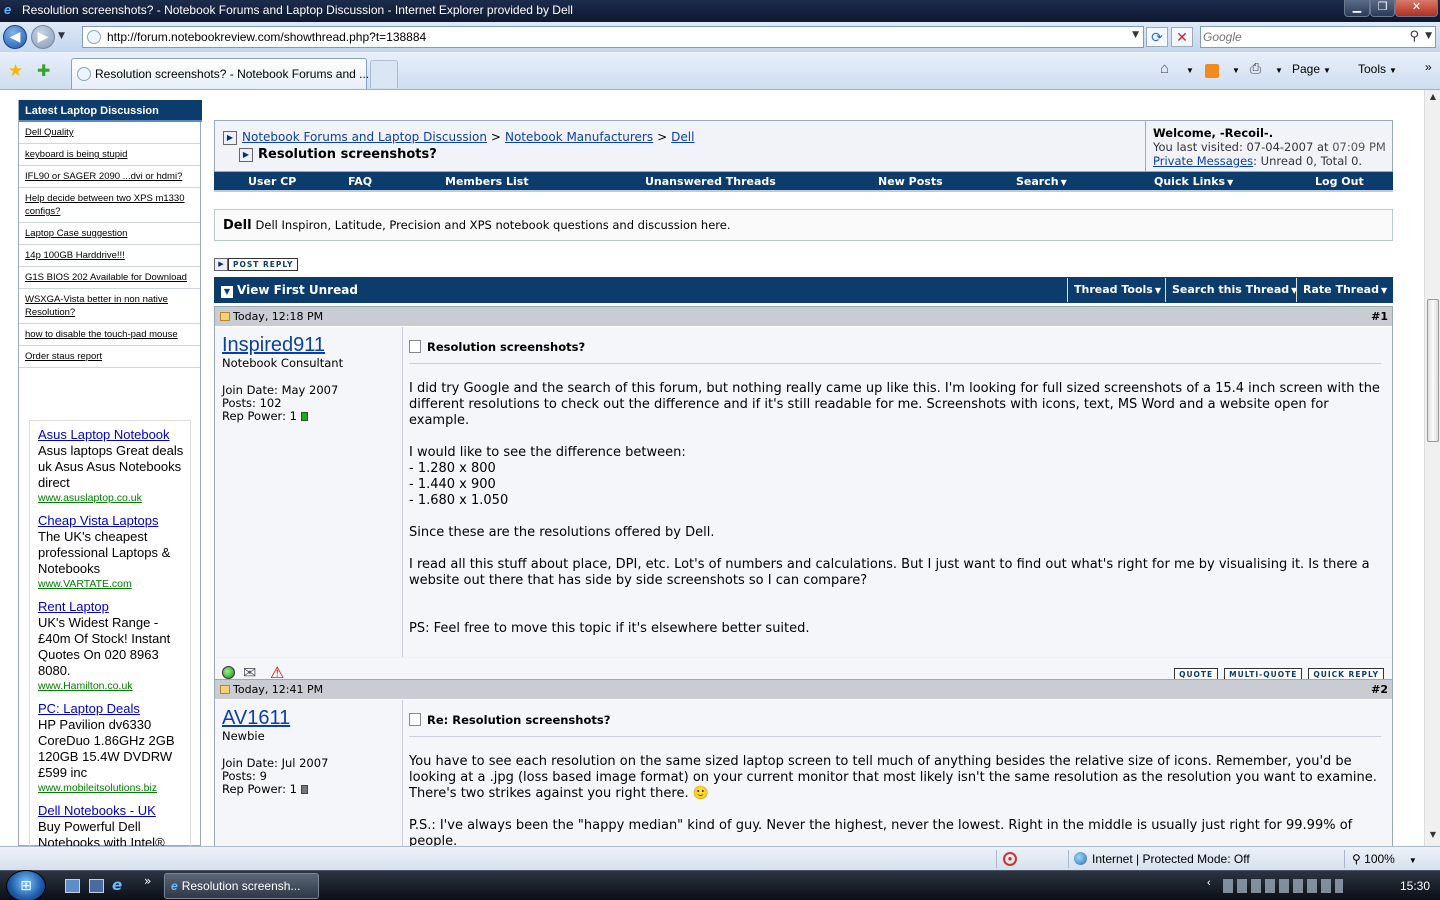 The height and width of the screenshot is (900, 1440). What do you see at coordinates (682, 137) in the screenshot?
I see `breadcrumb-link: Dell` at bounding box center [682, 137].